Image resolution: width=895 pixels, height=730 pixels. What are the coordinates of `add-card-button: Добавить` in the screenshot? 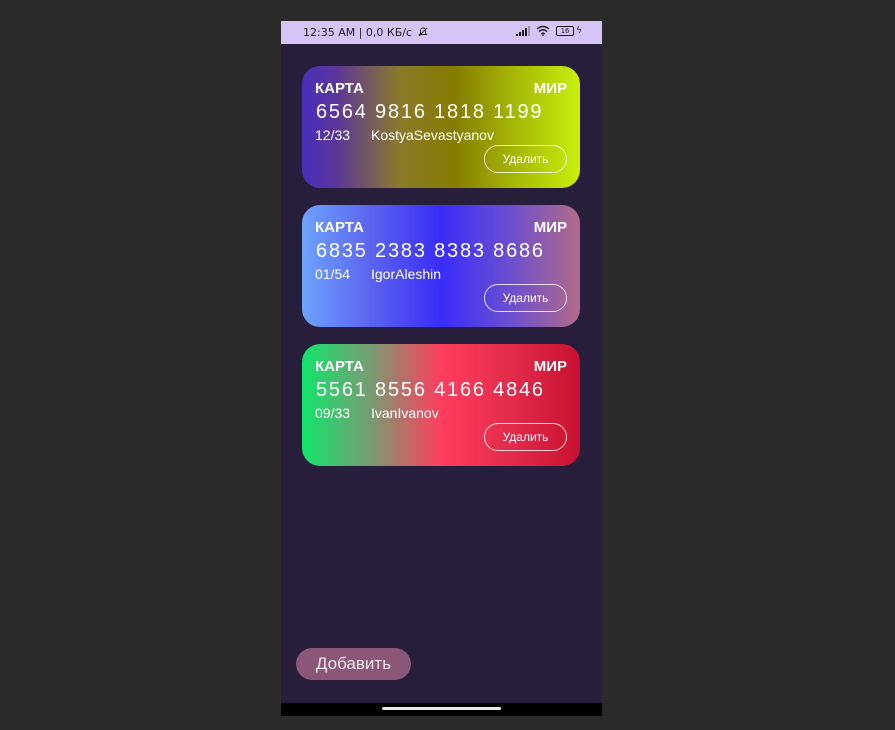 It's located at (353, 664).